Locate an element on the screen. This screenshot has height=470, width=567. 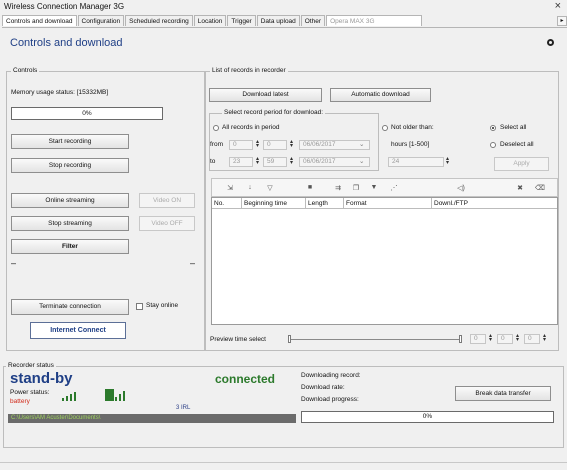
all-records-label: All records in period is located at coordinates (251, 127).